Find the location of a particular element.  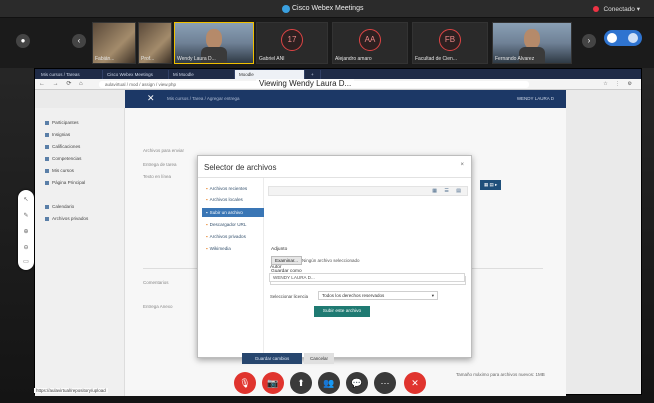

sidebar-item: Página Principal is located at coordinates (65, 182).